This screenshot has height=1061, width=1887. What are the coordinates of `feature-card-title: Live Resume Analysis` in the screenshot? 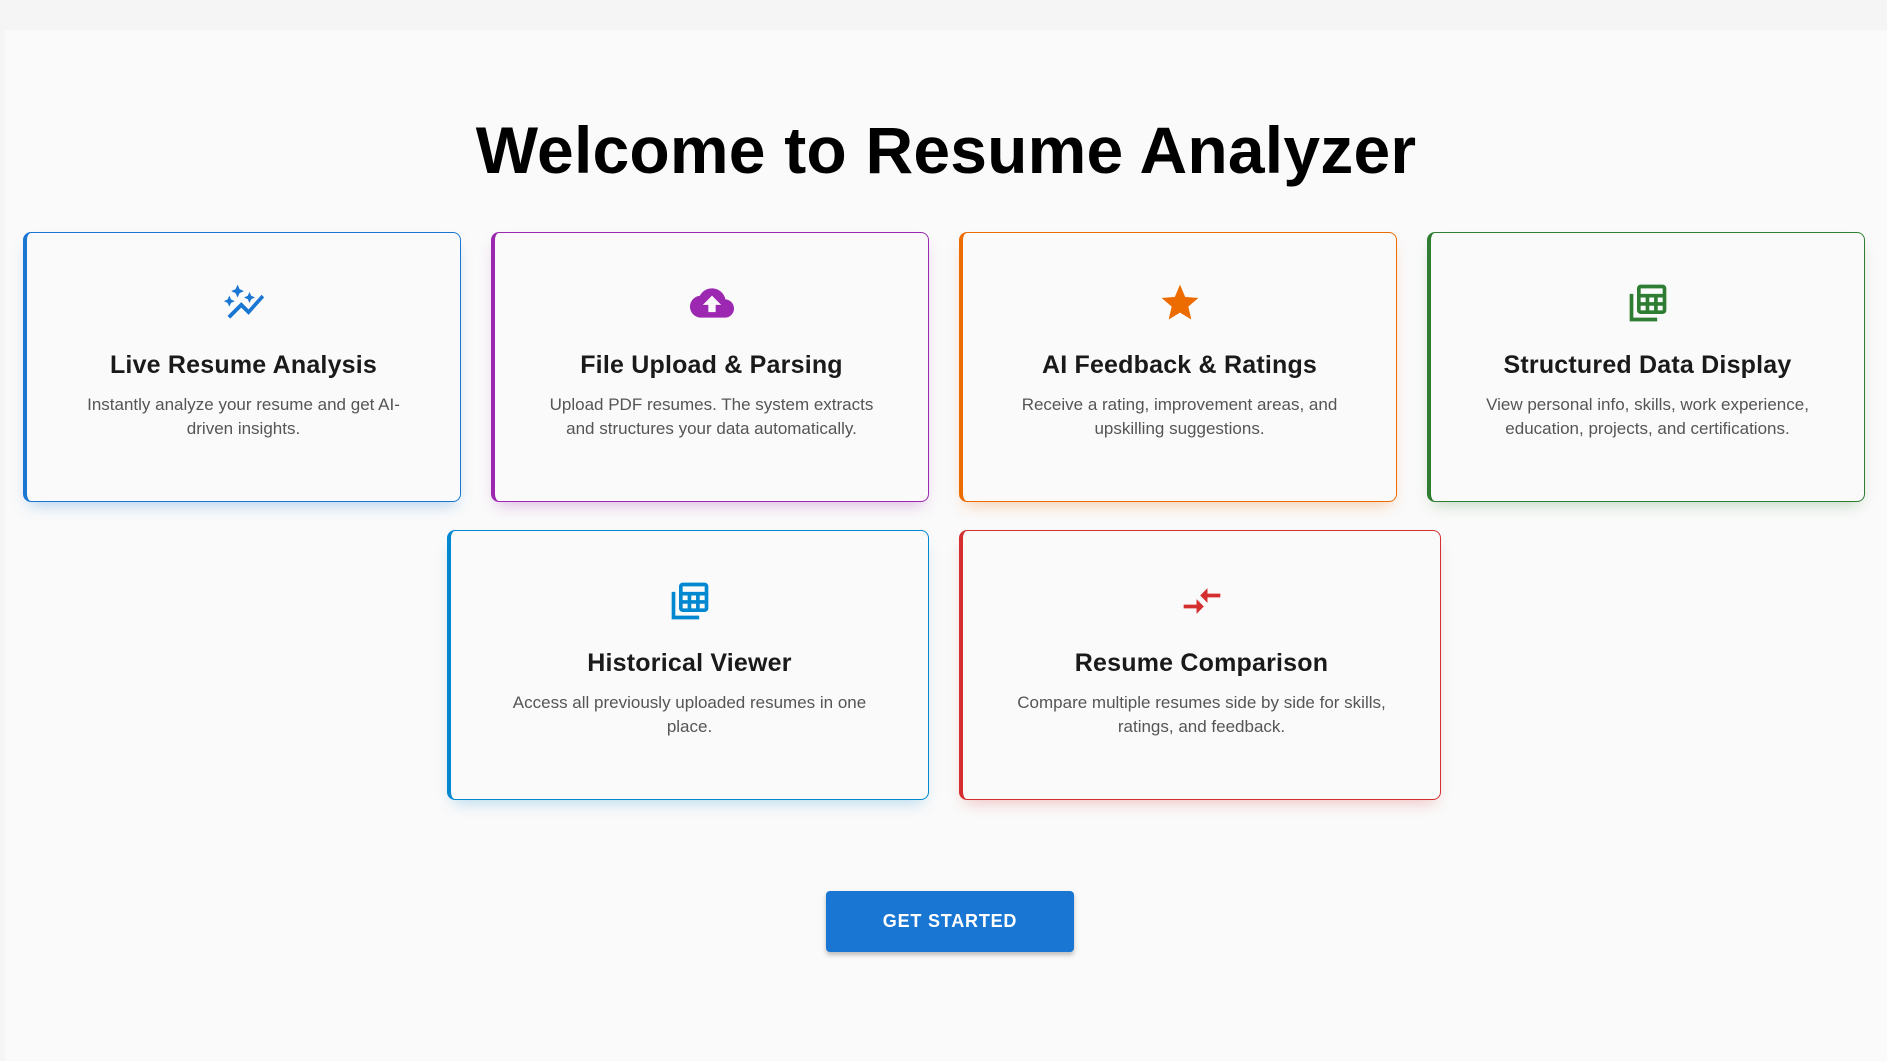 It's located at (243, 365).